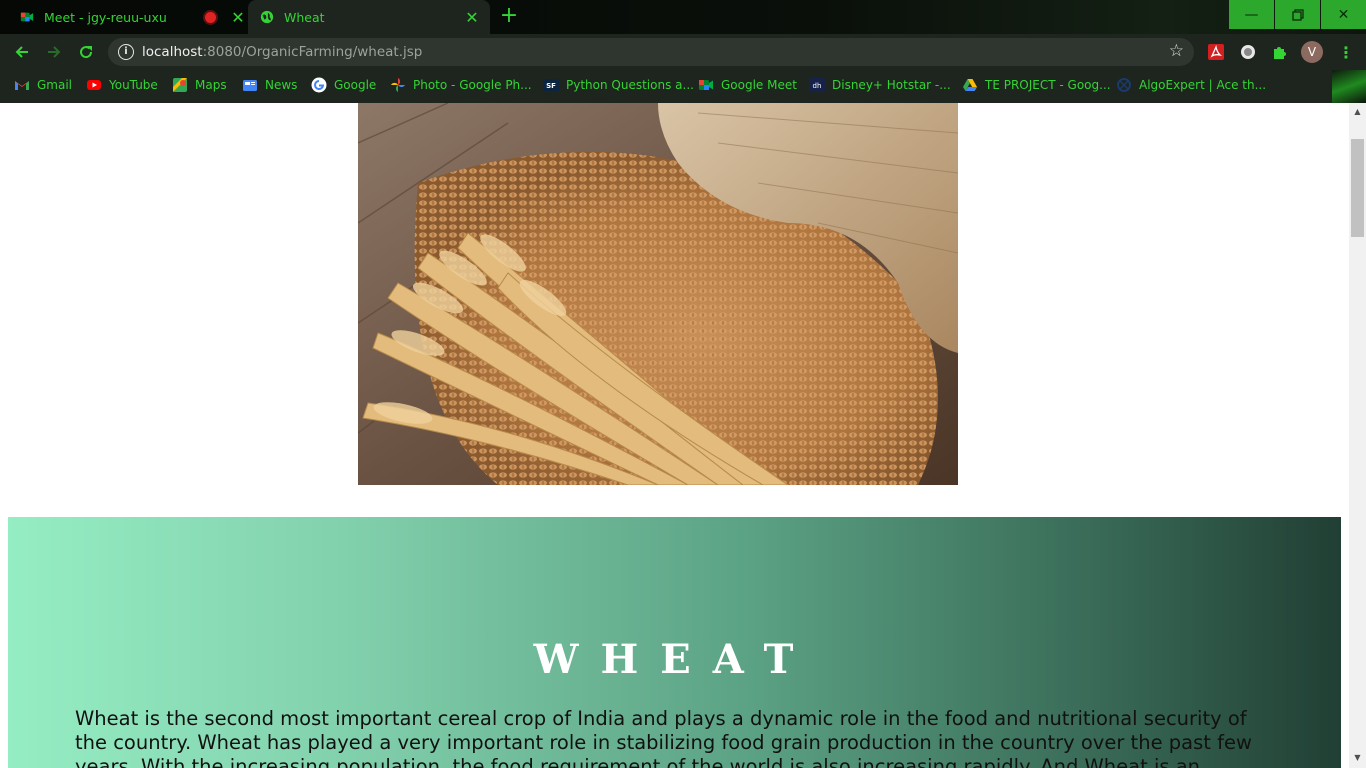 The width and height of the screenshot is (1366, 768). Describe the element at coordinates (22, 85) in the screenshot. I see `gmail-icon` at that location.